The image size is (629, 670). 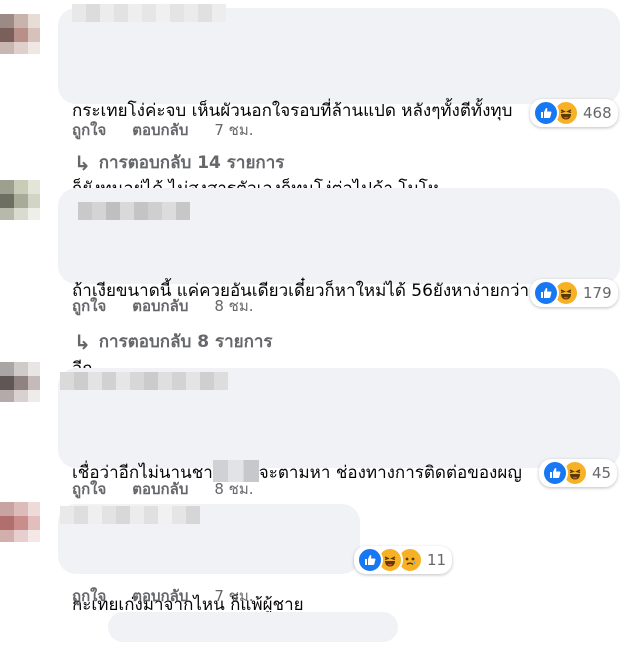 What do you see at coordinates (191, 163) in the screenshot?
I see `replies-count-label: การตอบกลับ 14 รายการ` at bounding box center [191, 163].